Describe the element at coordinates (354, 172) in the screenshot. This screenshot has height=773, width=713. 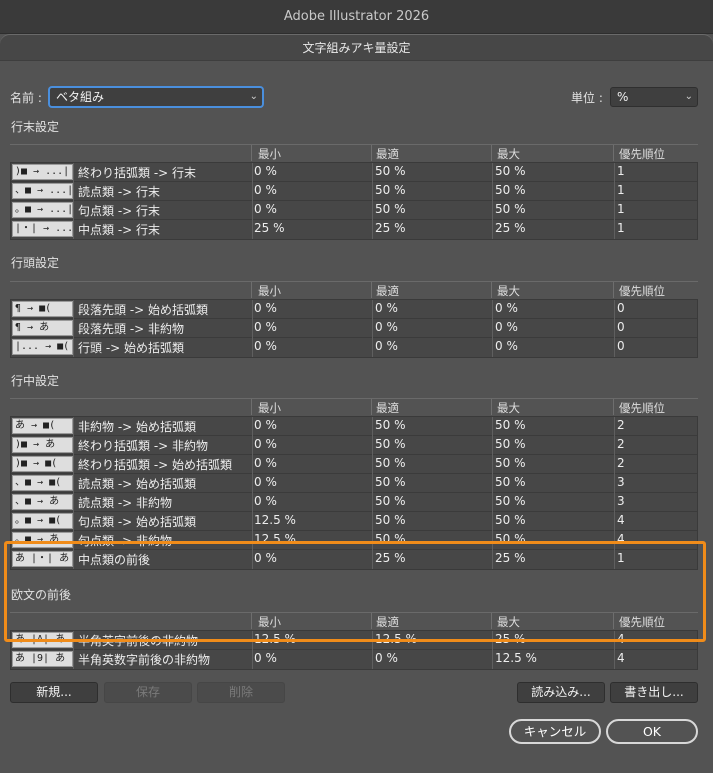
I see `table-row: )■ → ...| 終わり括弧類 -> 行末 0 % 50 % 50 % 1` at that location.